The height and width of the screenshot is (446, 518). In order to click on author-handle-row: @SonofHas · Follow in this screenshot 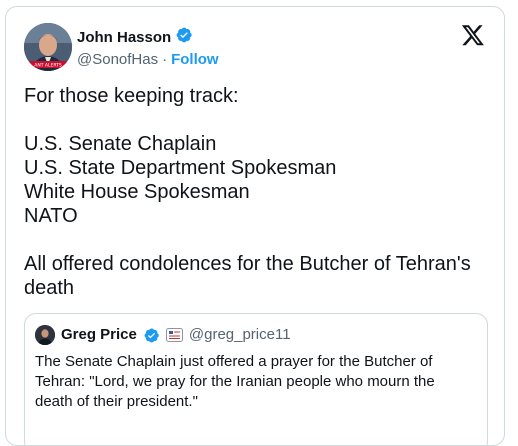, I will do `click(148, 60)`.